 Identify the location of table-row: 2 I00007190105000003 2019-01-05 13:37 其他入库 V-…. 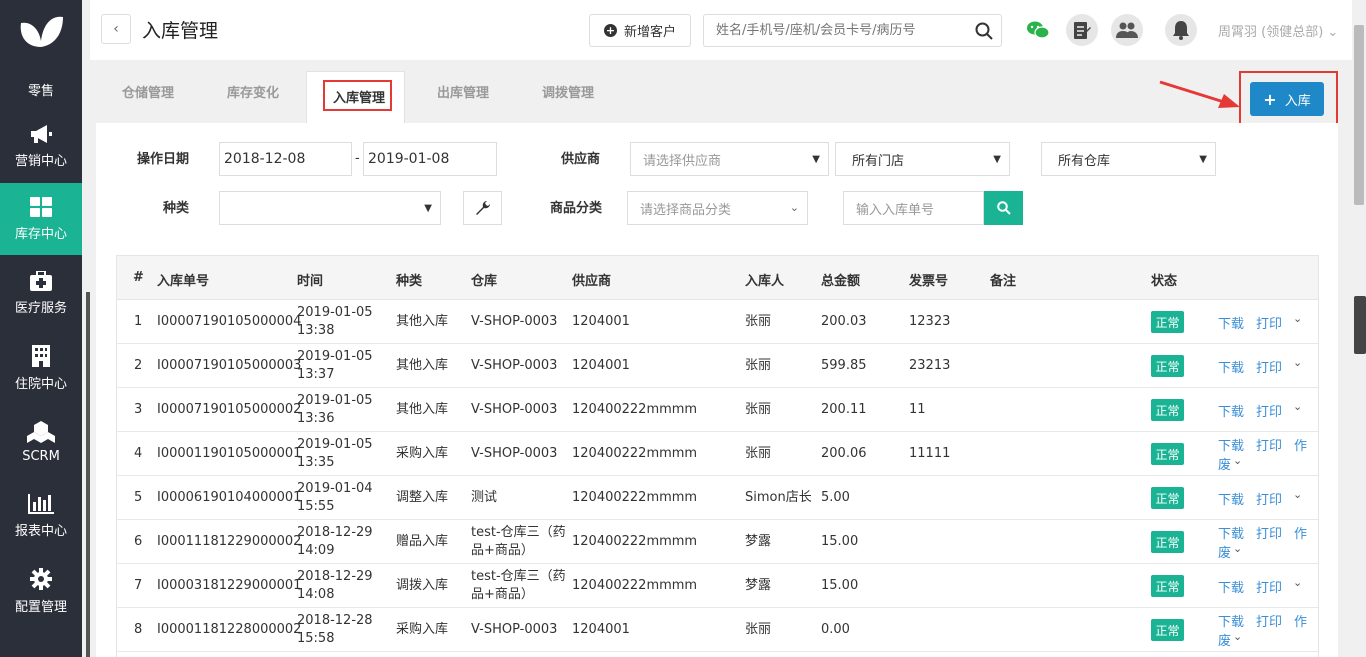
(717, 366).